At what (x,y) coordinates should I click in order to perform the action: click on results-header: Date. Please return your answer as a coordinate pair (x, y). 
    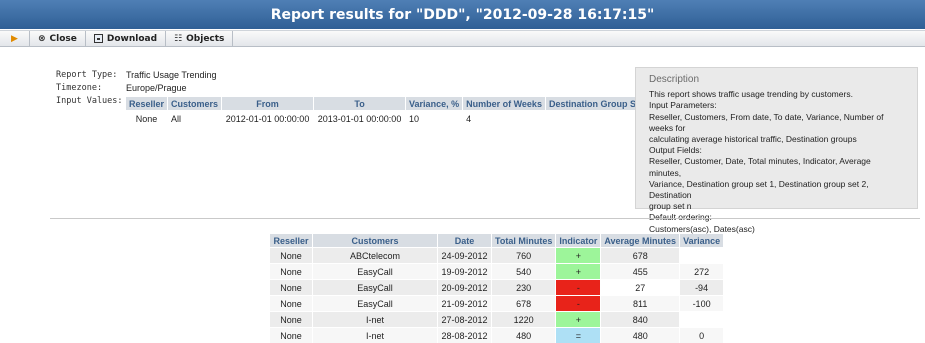
    Looking at the image, I should click on (464, 240).